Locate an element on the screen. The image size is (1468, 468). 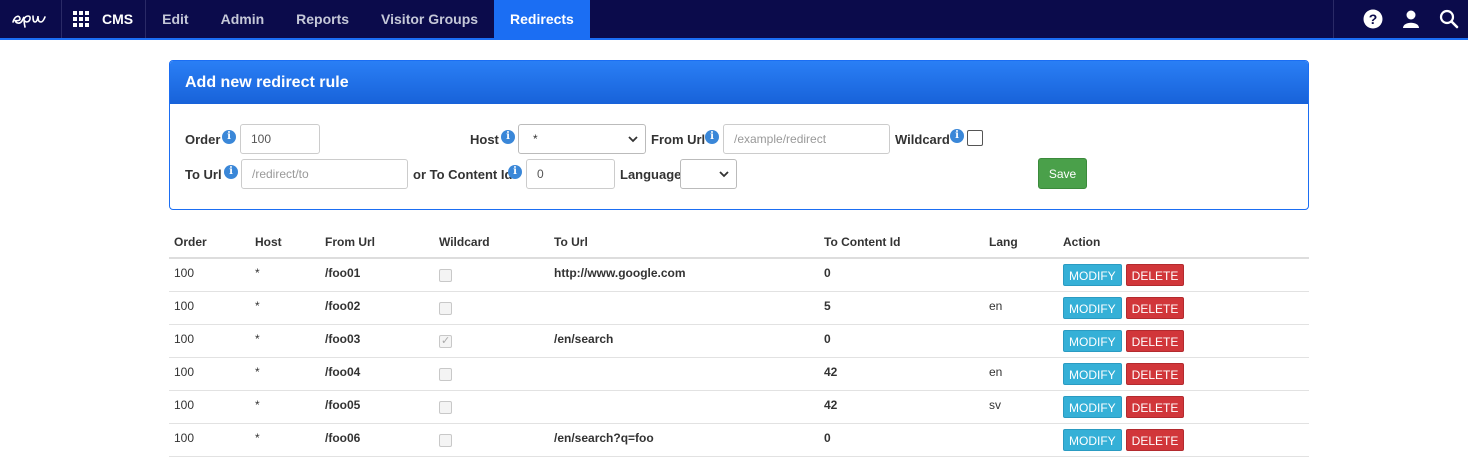
episerver-logo is located at coordinates (31, 19).